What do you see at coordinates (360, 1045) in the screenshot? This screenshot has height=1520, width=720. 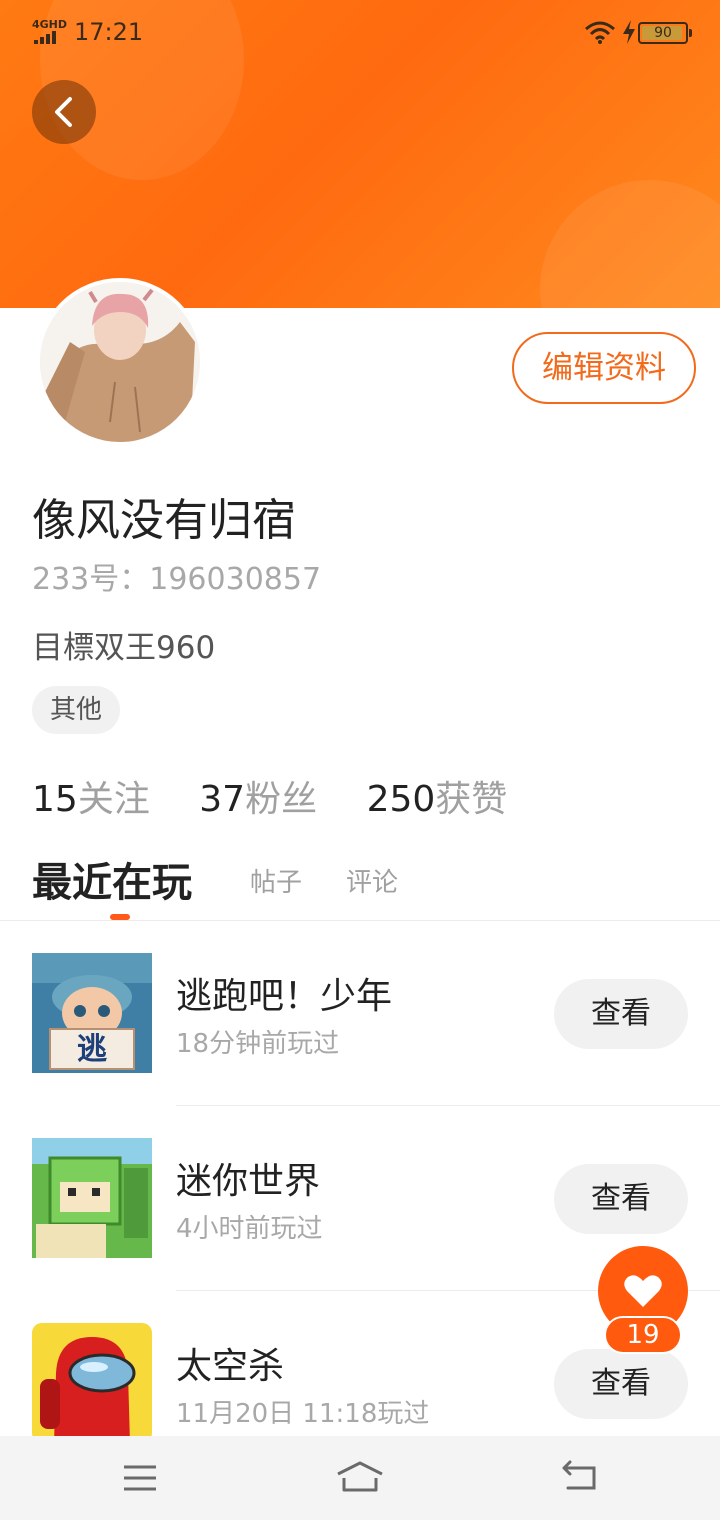 I see `list-item: 逃 逃跑吧！少年 18分钟前玩过 查看` at bounding box center [360, 1045].